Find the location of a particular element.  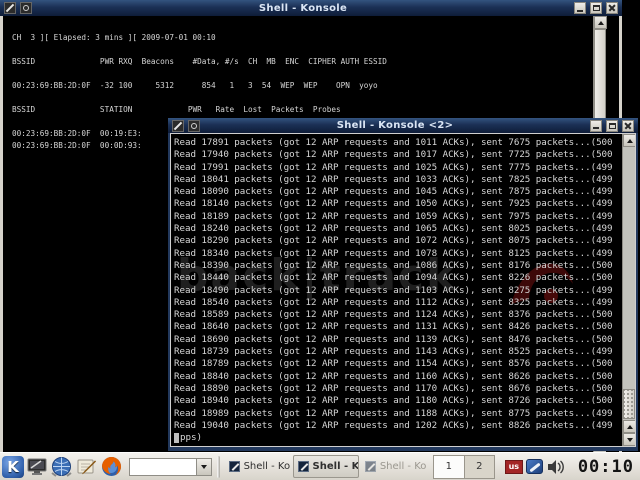

konqueror-button is located at coordinates (61, 466).